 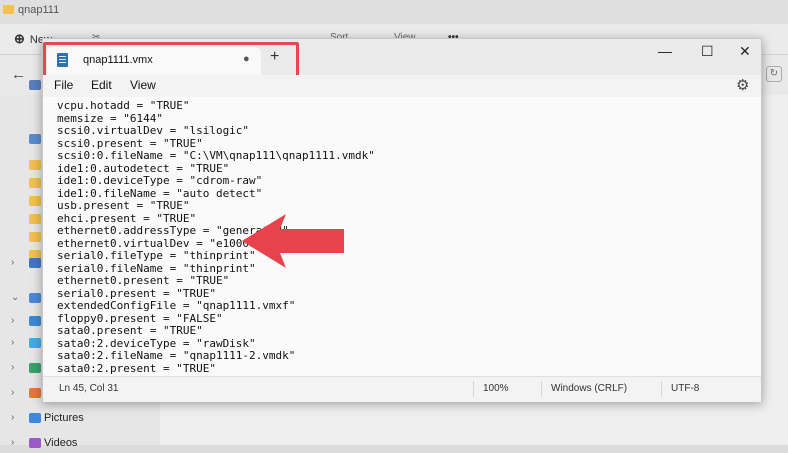 I want to click on editor-line: serial0.fileType = "thinprint", so click(x=156, y=255).